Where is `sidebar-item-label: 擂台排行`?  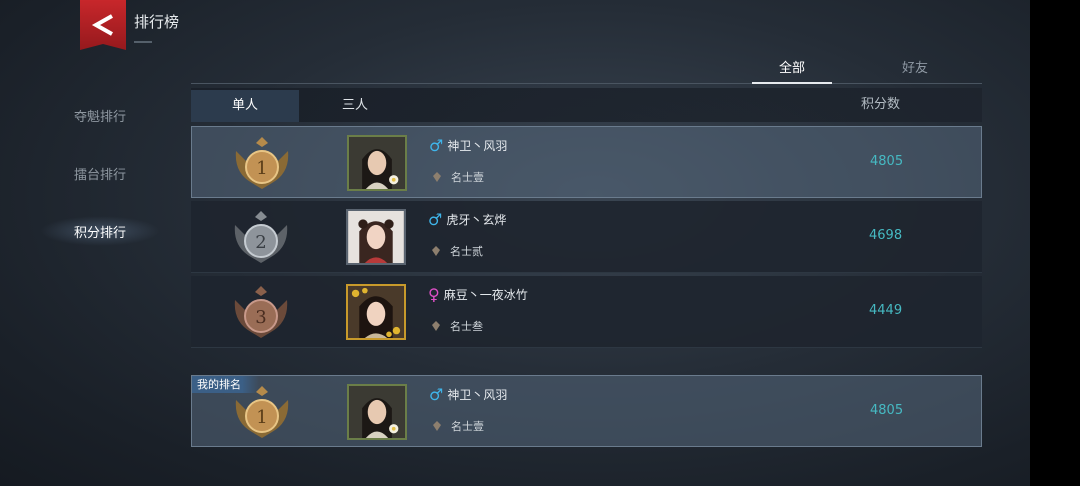
sidebar-item-label: 擂台排行 is located at coordinates (99, 175).